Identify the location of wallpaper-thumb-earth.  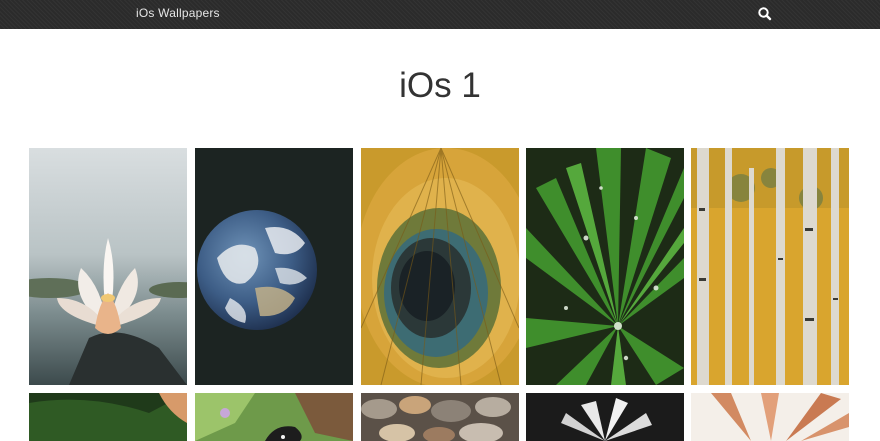
(274, 266).